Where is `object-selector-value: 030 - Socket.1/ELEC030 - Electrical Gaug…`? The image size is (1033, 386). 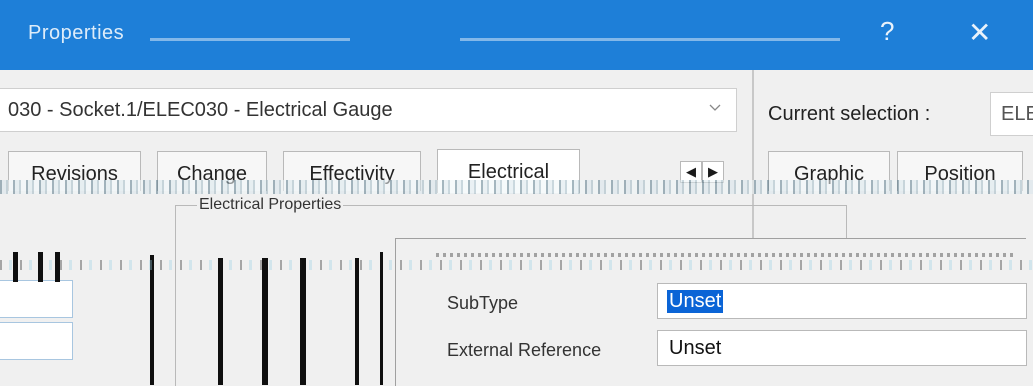
object-selector-value: 030 - Socket.1/ELEC030 - Electrical Gaug… is located at coordinates (200, 110).